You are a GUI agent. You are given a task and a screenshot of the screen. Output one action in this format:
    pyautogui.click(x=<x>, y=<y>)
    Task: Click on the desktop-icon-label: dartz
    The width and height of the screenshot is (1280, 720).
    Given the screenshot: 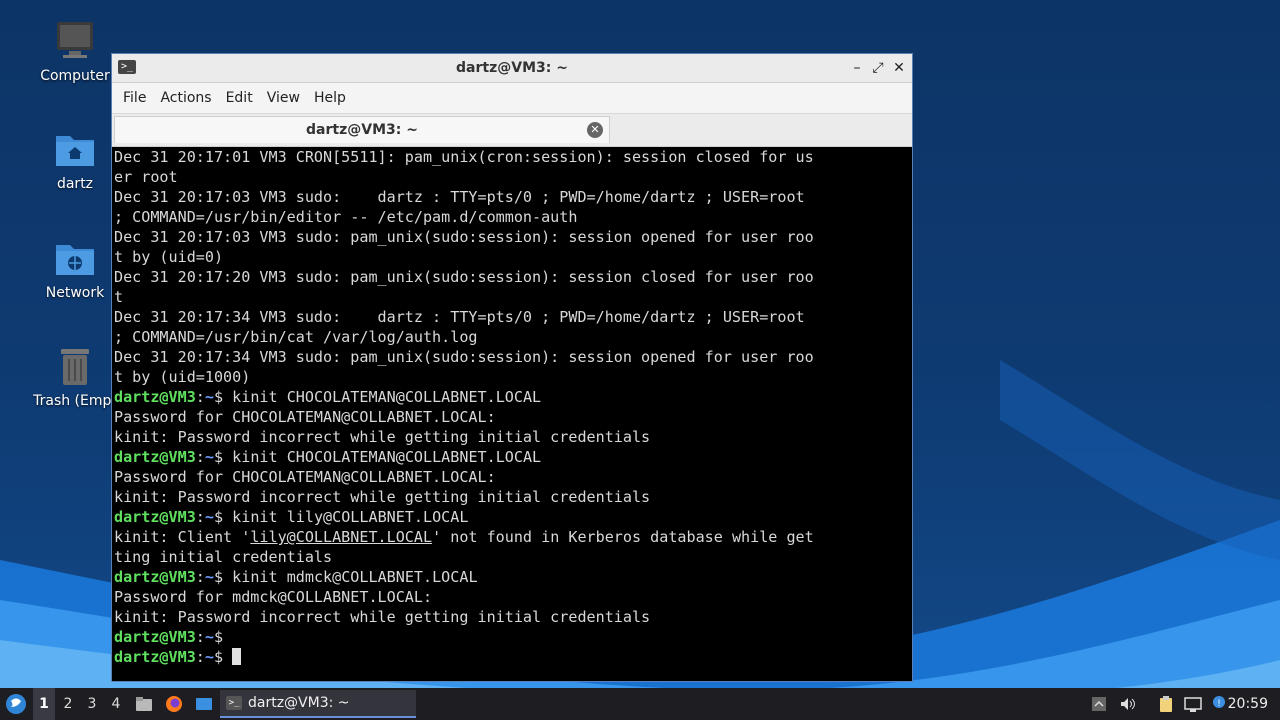 What is the action you would take?
    pyautogui.click(x=75, y=184)
    